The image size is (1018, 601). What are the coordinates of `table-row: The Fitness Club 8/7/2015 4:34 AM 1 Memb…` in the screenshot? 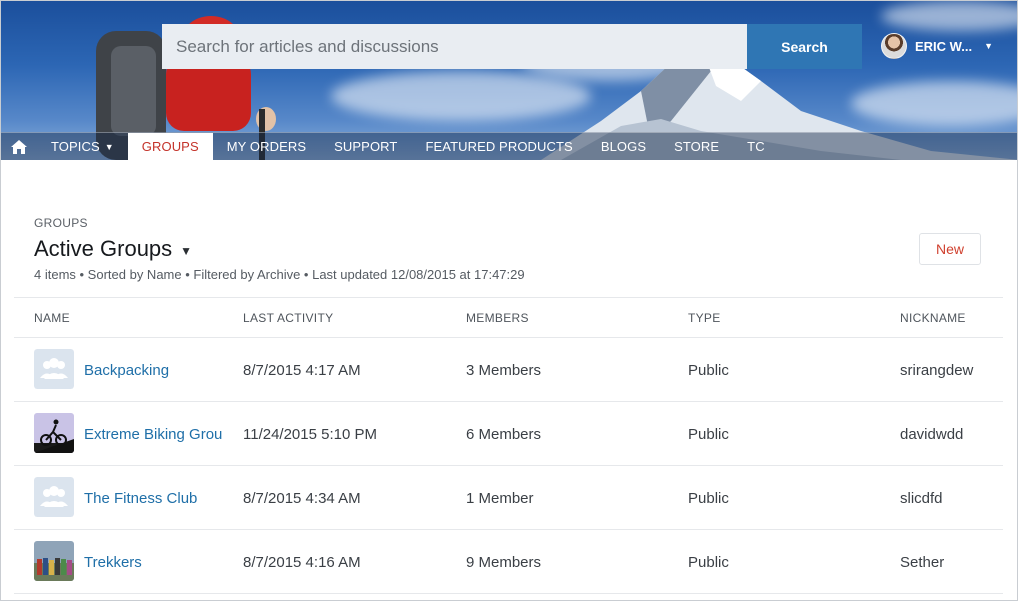 It's located at (508, 498).